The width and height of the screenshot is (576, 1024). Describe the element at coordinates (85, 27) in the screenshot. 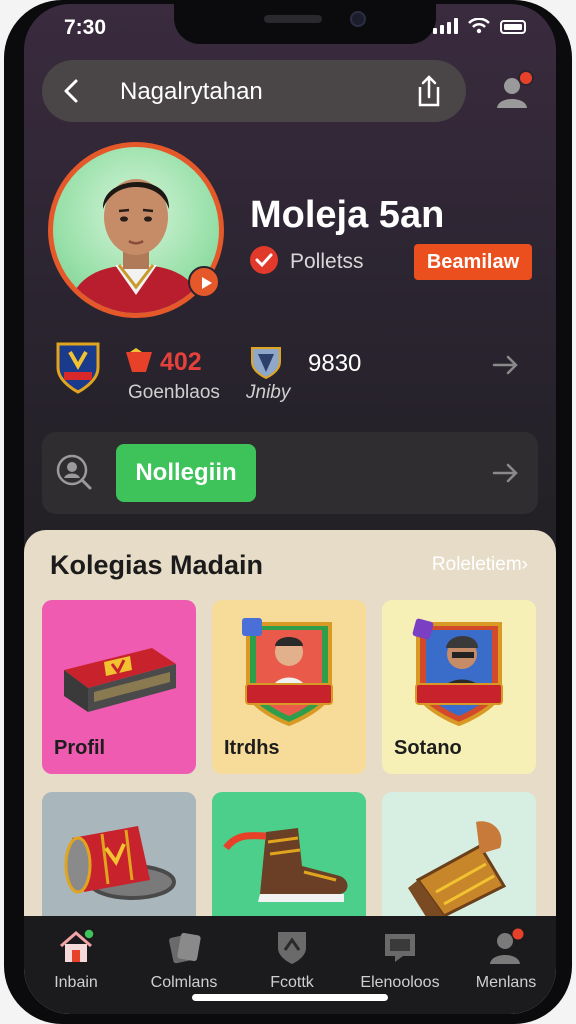

I see `status-time: 7:30` at that location.